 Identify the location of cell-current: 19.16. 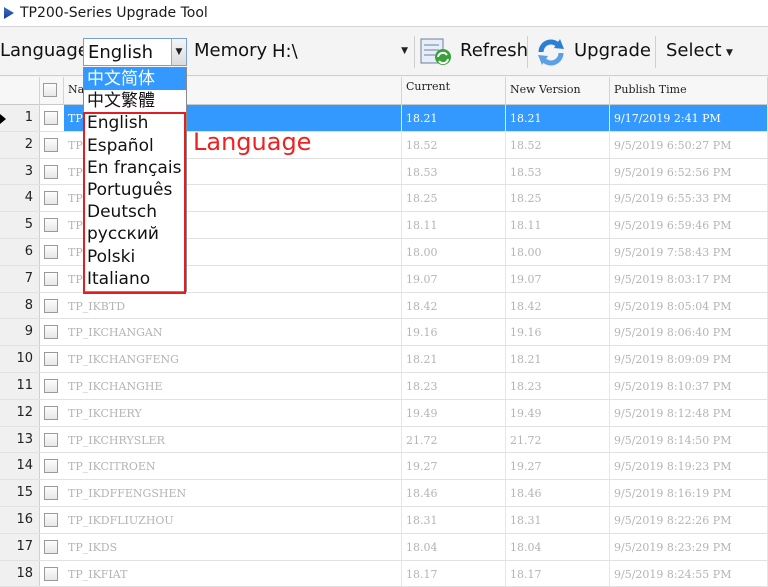
(454, 332).